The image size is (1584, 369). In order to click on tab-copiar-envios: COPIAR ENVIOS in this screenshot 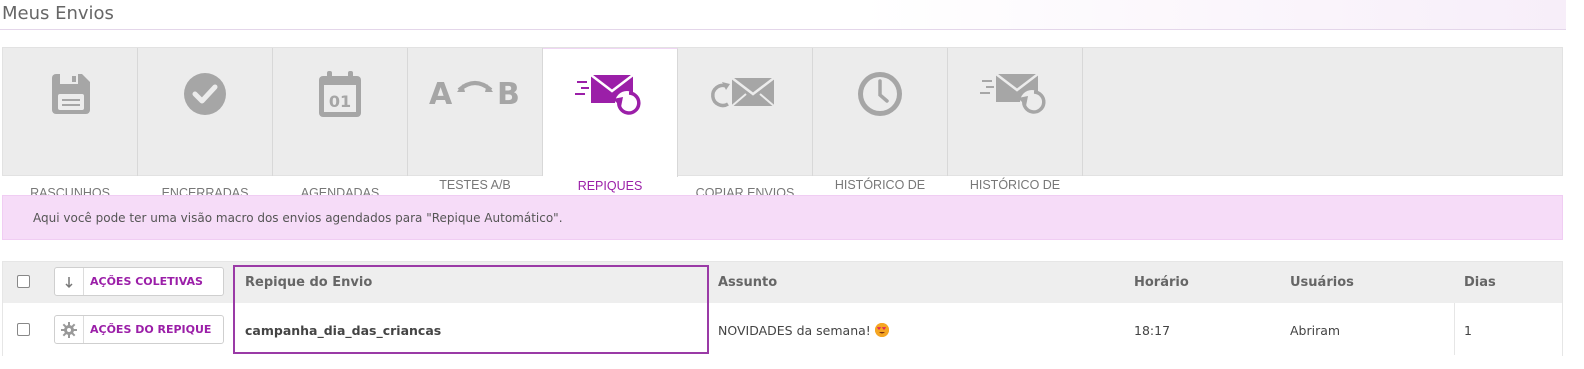, I will do `click(745, 124)`.